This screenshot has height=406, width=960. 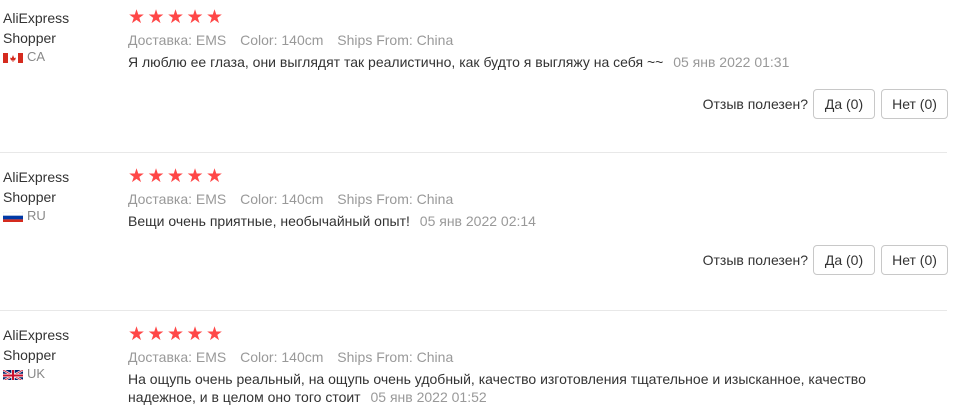 I want to click on review-body: Вещи очень приятные, необычайный опыт!, so click(x=269, y=221).